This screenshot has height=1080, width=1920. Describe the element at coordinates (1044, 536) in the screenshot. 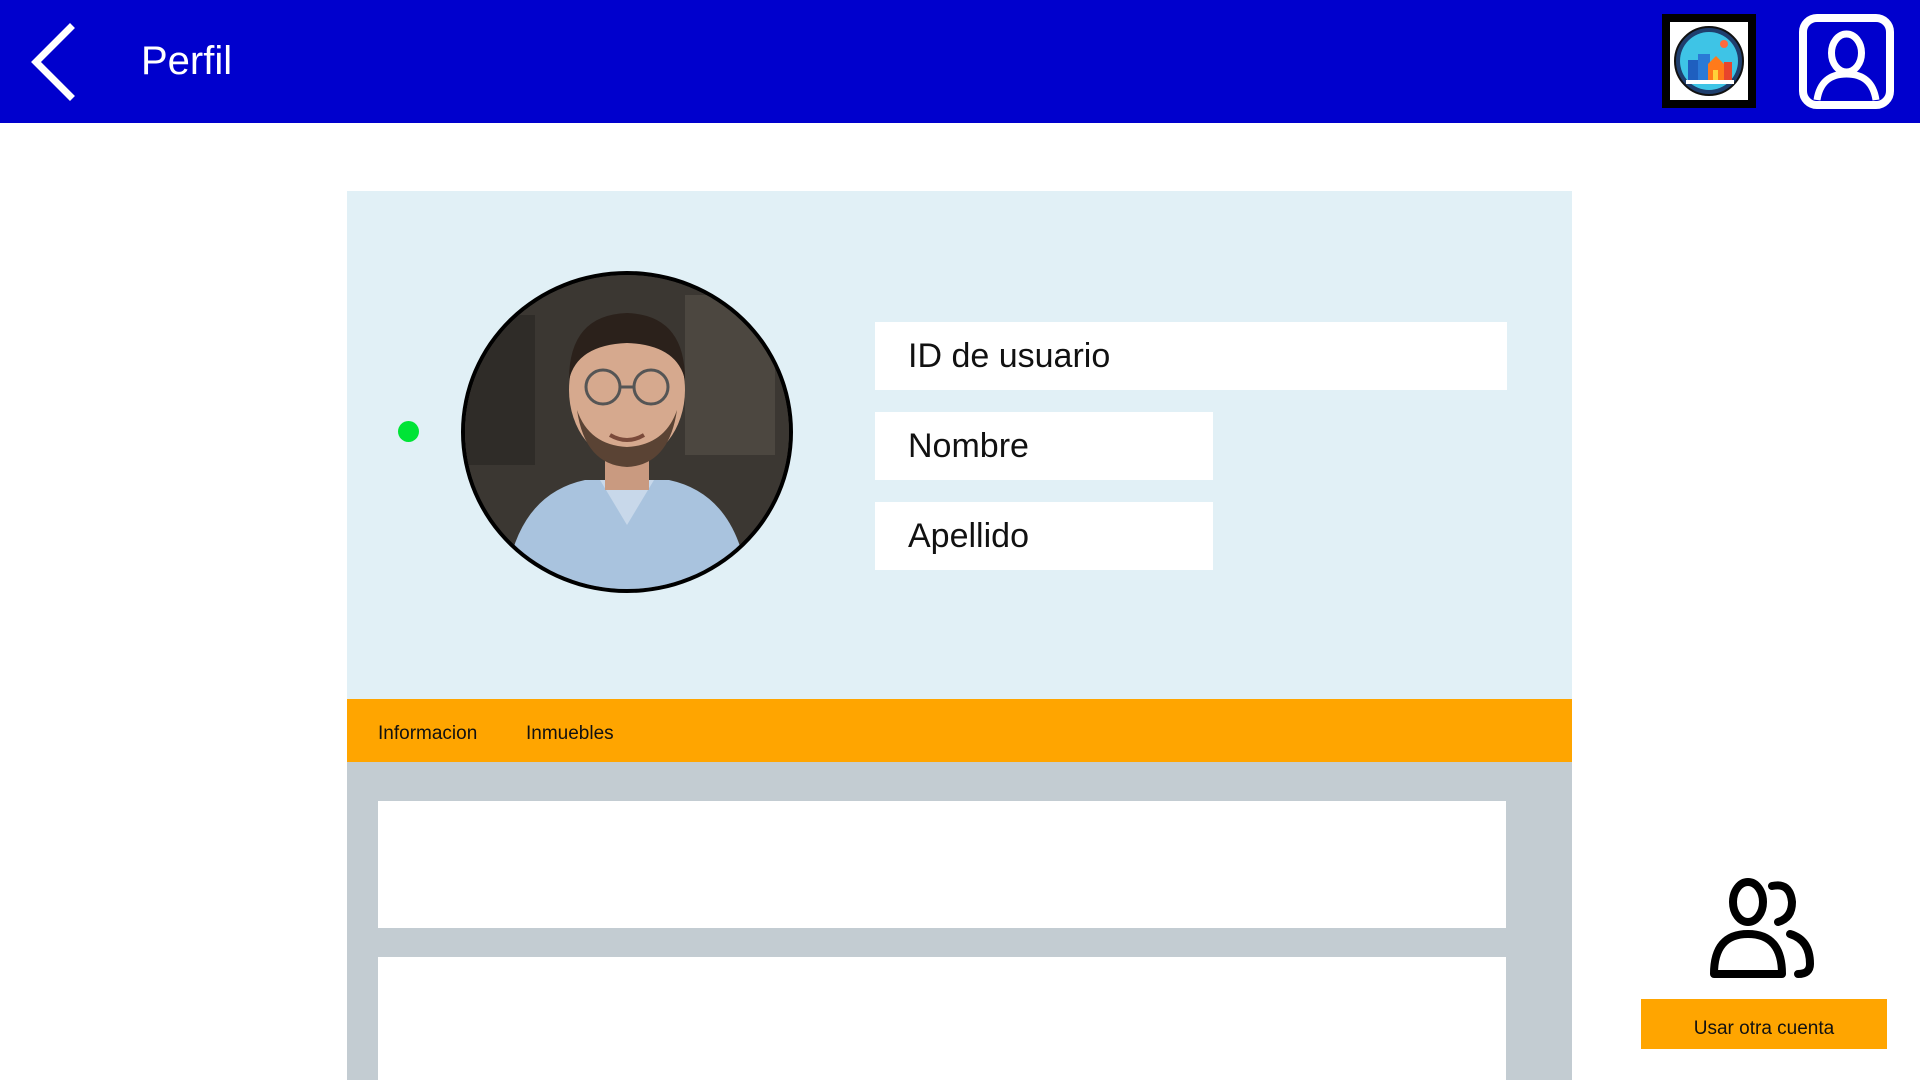

I see `last-name-field: Apellido` at that location.